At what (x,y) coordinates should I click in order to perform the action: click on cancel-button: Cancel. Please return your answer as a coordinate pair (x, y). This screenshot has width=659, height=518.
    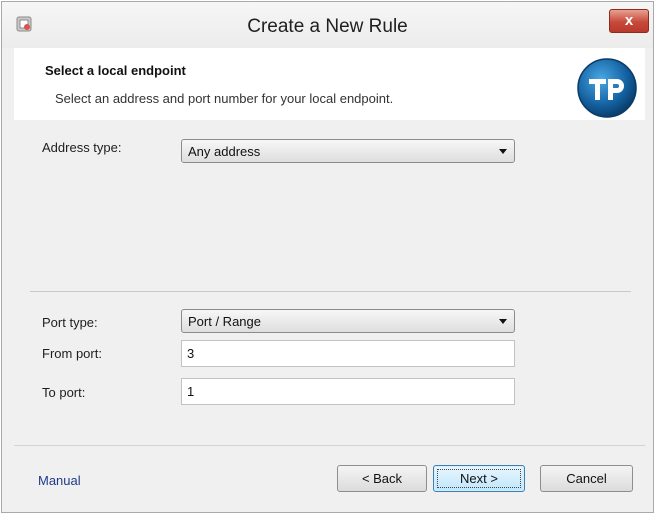
    Looking at the image, I should click on (586, 478).